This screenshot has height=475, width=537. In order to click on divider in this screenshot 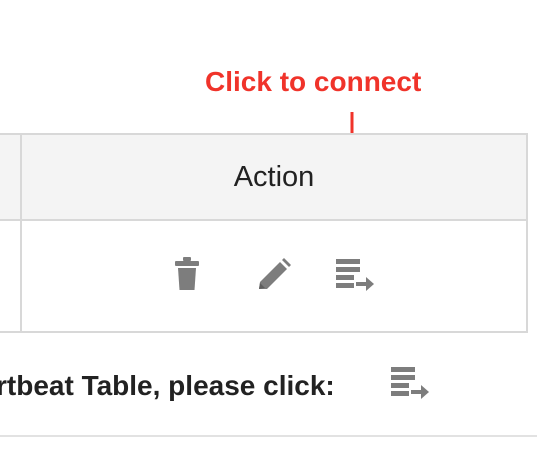, I will do `click(268, 436)`.